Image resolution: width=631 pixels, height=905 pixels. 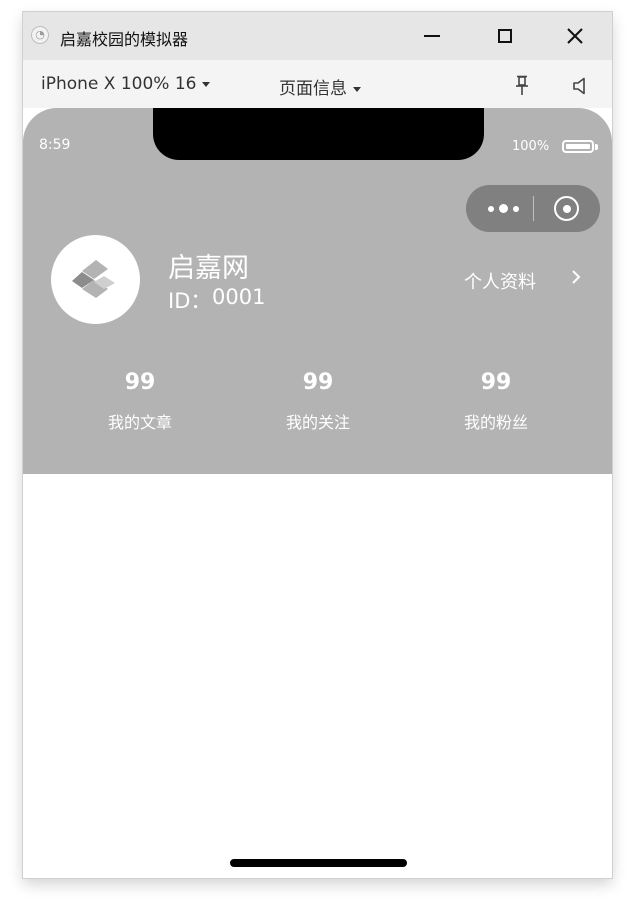 I want to click on close-button, so click(x=575, y=36).